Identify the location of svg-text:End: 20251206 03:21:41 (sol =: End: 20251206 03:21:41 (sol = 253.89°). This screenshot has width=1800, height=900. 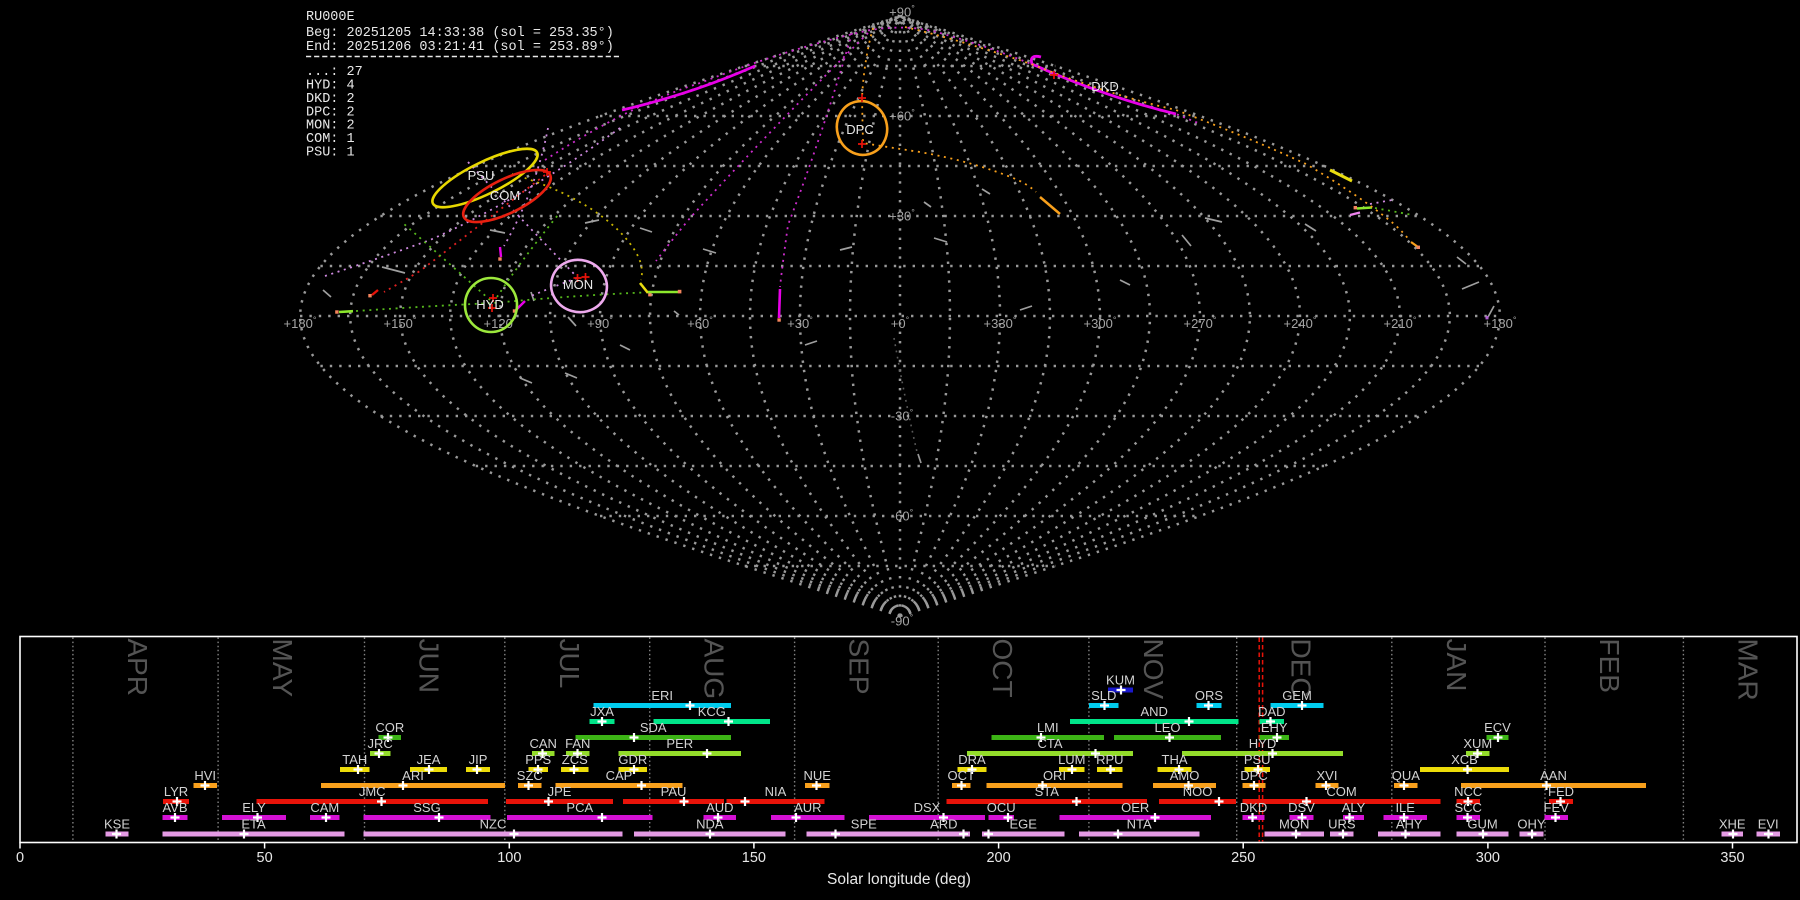
(460, 47).